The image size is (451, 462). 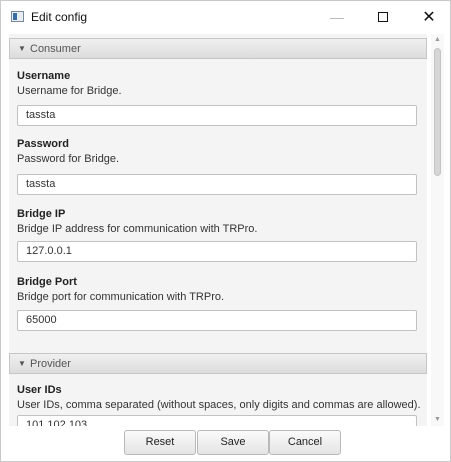 What do you see at coordinates (233, 442) in the screenshot?
I see `save-button: Save` at bounding box center [233, 442].